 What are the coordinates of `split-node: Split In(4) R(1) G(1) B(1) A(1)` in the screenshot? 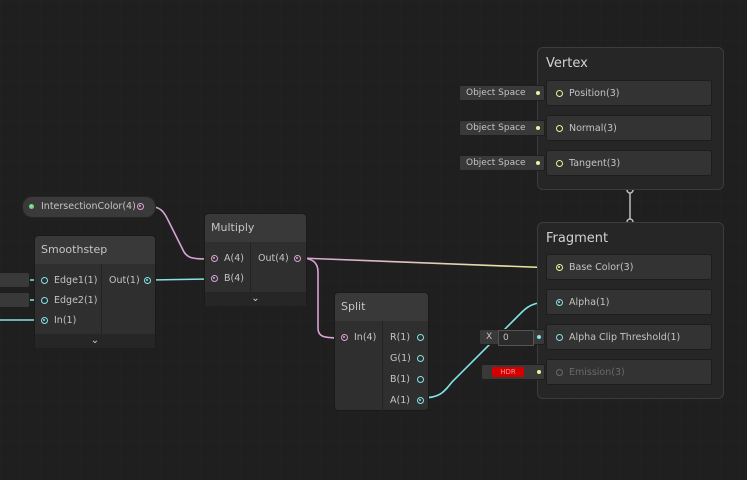 It's located at (381, 352).